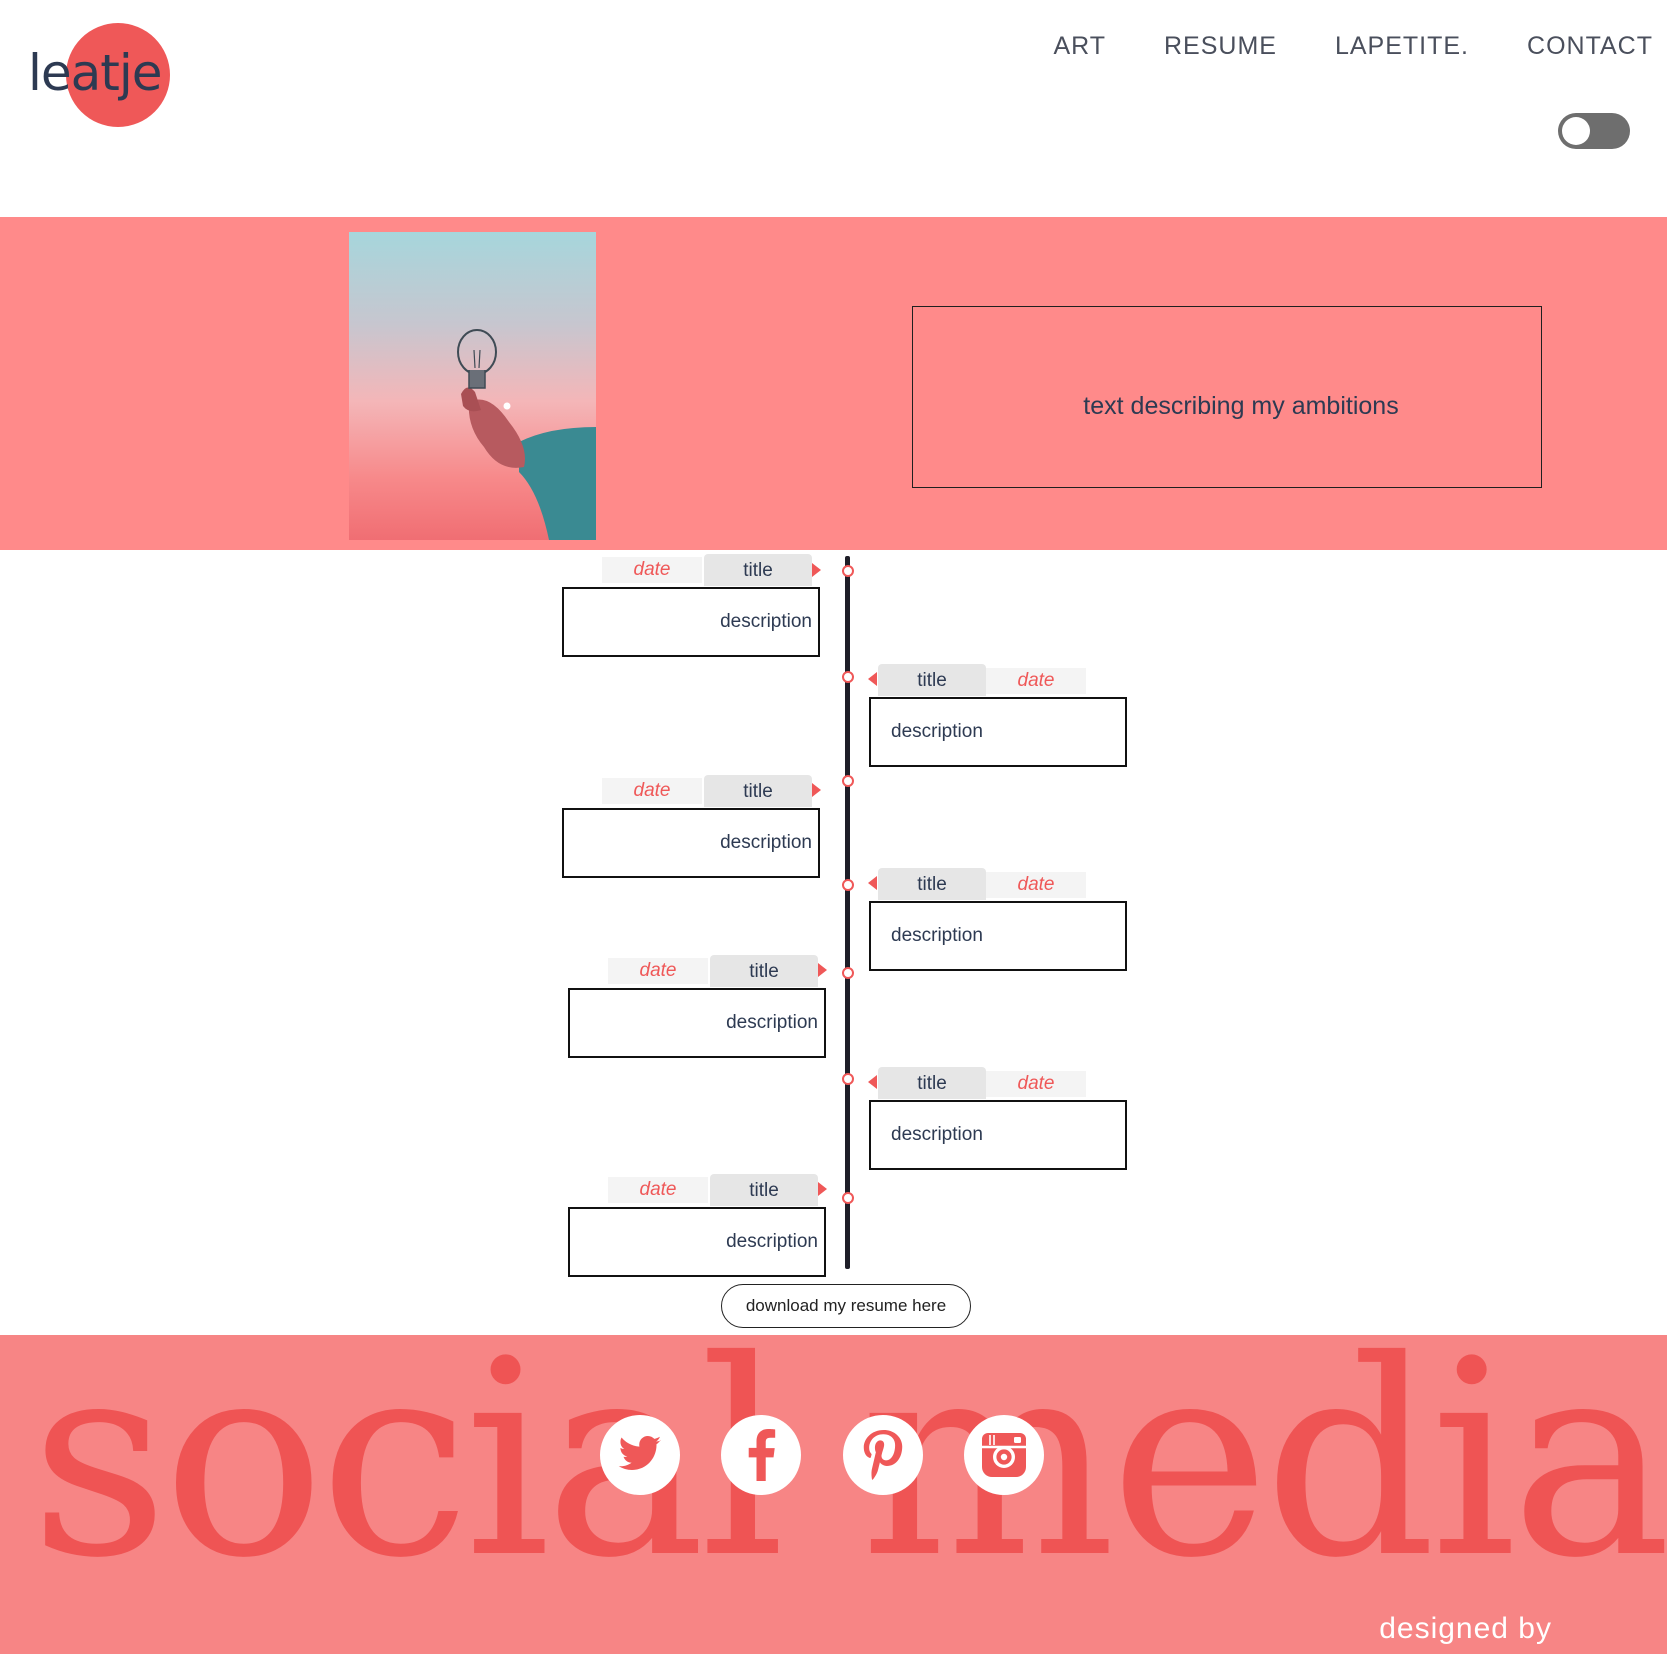  I want to click on twitter-icon, so click(640, 1455).